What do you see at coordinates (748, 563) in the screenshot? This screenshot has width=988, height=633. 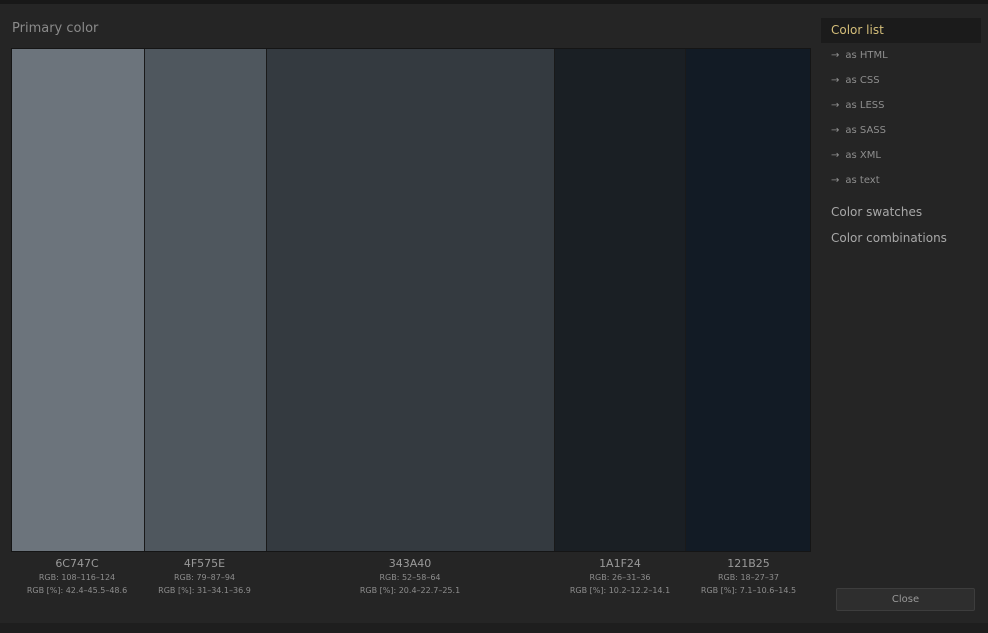 I see `swatch-hex: 121B25` at bounding box center [748, 563].